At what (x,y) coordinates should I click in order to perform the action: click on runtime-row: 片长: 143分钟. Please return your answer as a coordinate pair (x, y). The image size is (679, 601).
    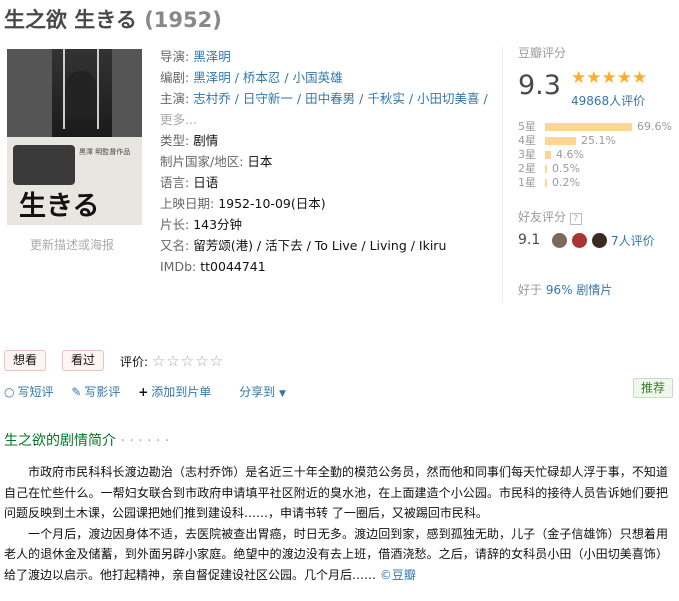
    Looking at the image, I should click on (201, 224).